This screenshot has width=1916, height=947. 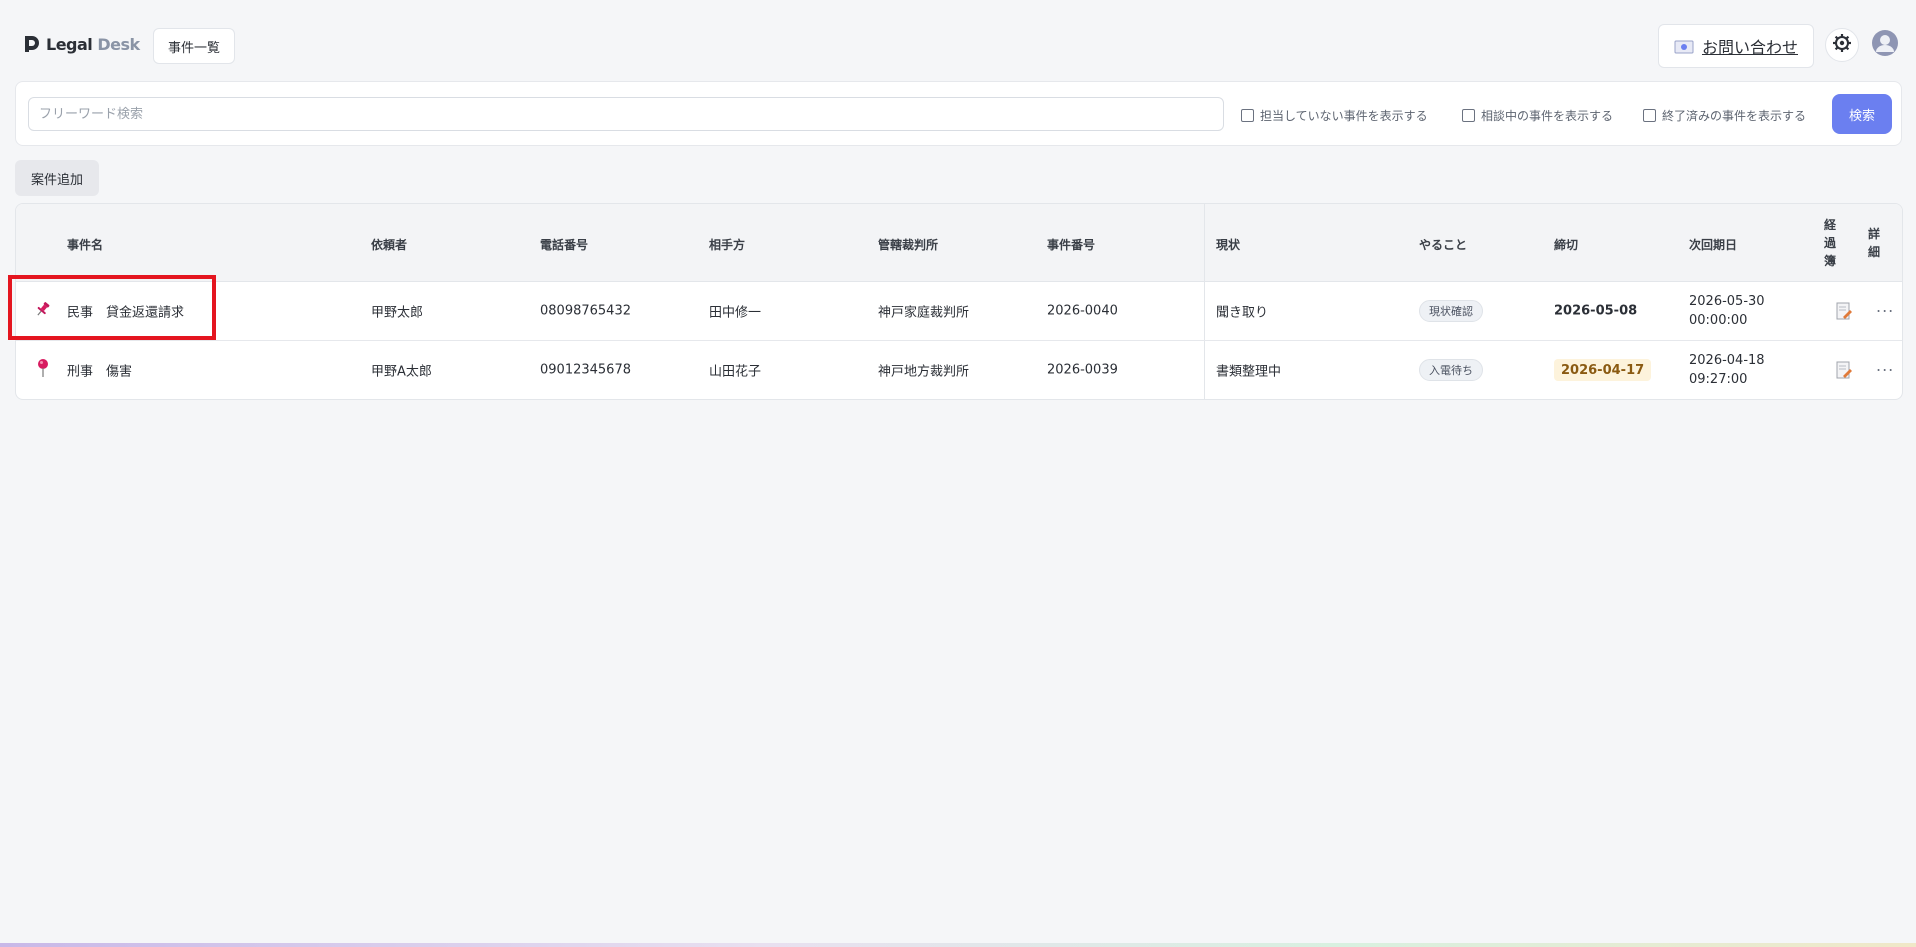 What do you see at coordinates (1242, 313) in the screenshot?
I see `case-status: 聞き取り` at bounding box center [1242, 313].